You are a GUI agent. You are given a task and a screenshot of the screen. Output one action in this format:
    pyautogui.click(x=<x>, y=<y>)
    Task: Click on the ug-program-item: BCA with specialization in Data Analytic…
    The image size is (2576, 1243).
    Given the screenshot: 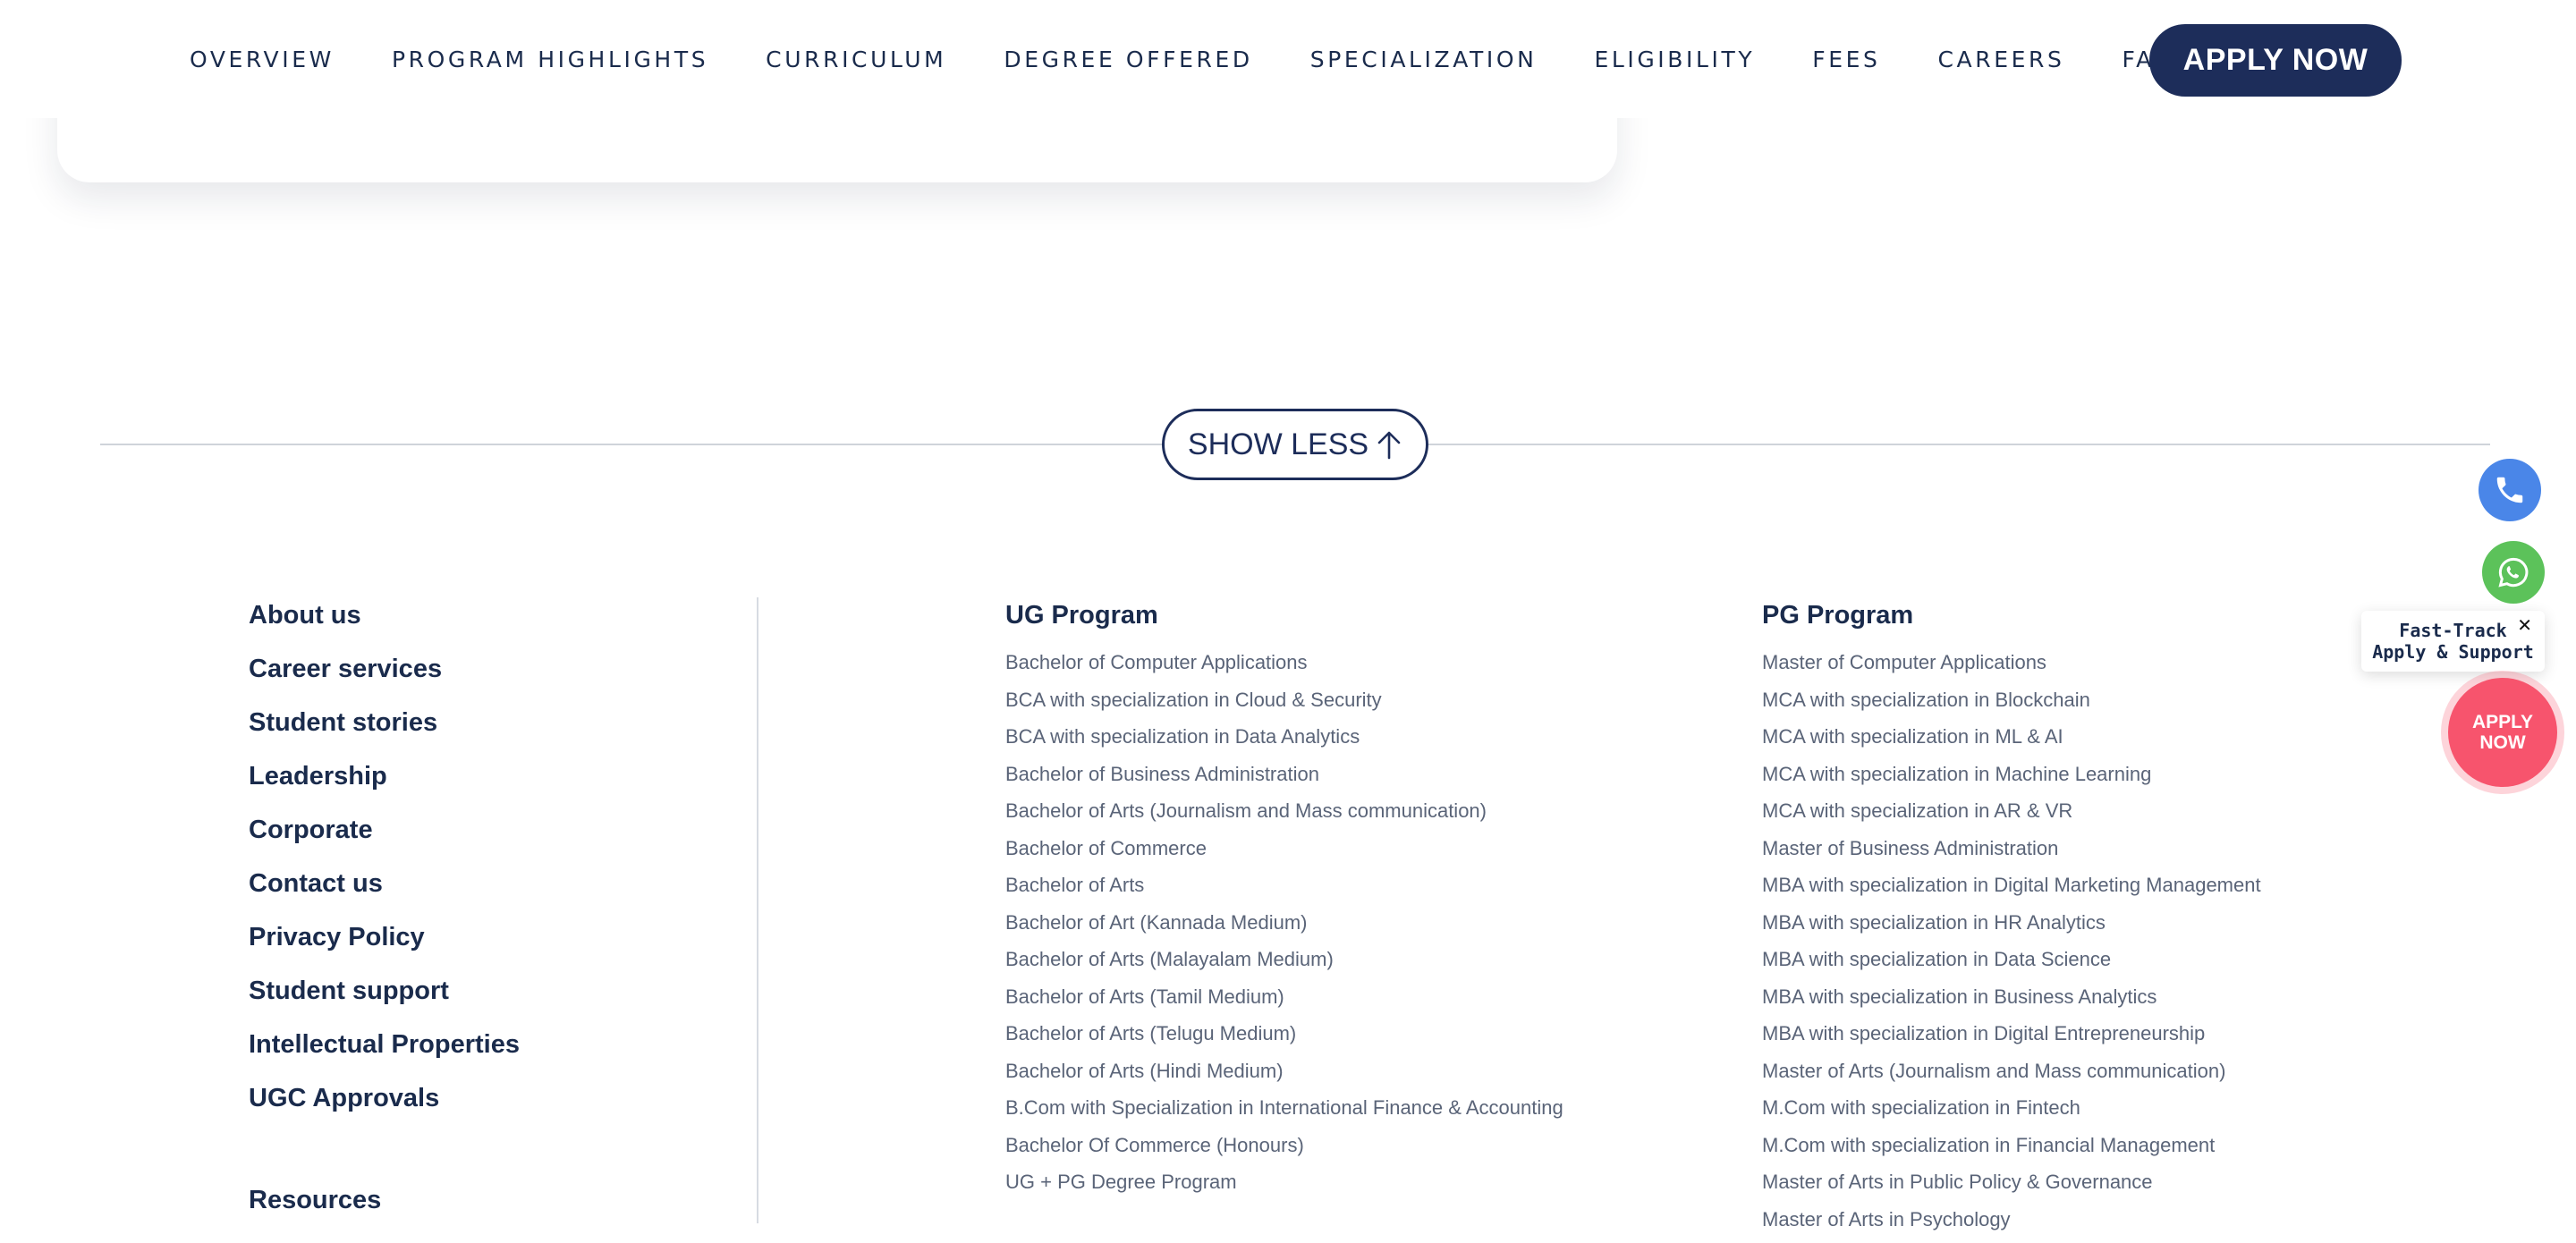 What is the action you would take?
    pyautogui.click(x=1284, y=742)
    